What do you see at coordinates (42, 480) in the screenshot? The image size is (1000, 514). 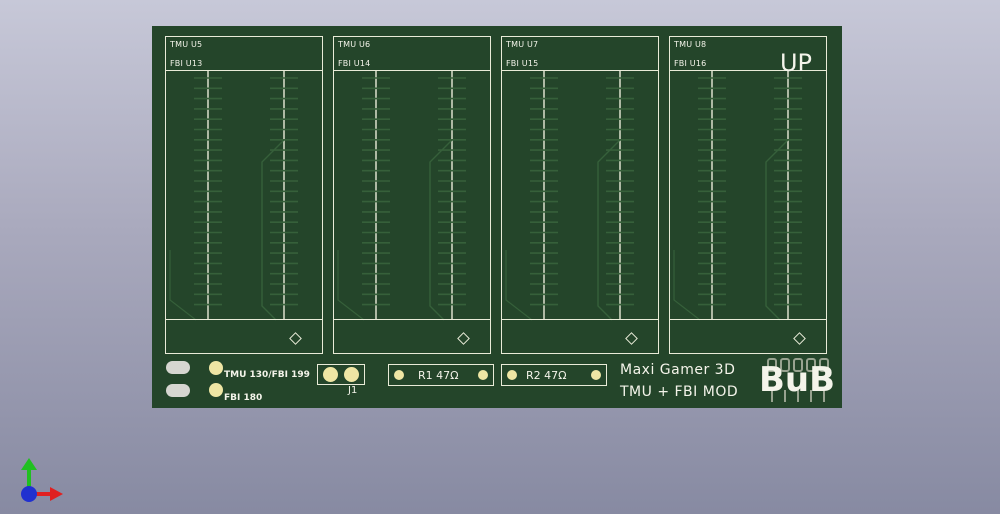 I see `axis-gizmo-icon` at bounding box center [42, 480].